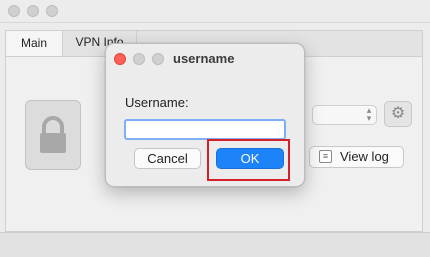 This screenshot has height=257, width=430. Describe the element at coordinates (364, 156) in the screenshot. I see `view-log-label: View log` at that location.